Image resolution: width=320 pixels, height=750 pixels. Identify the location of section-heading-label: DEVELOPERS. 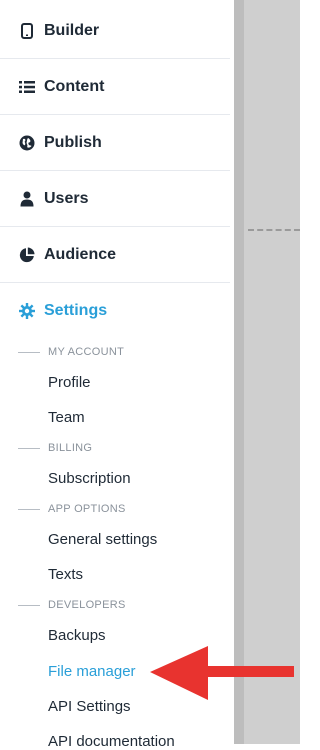
(87, 605).